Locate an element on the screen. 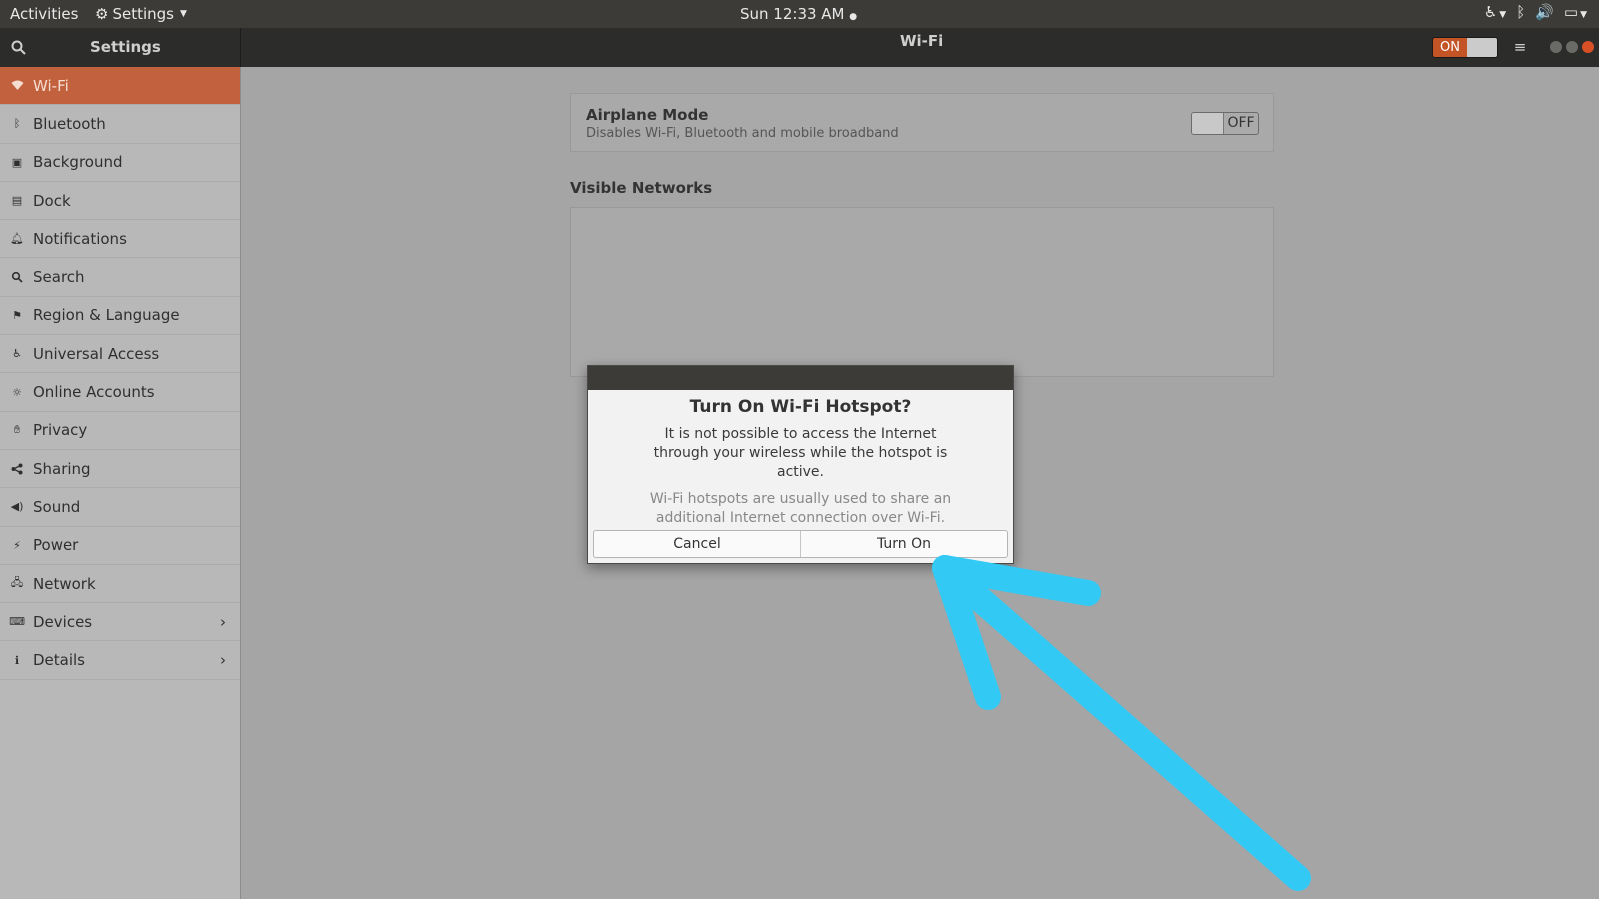 This screenshot has height=899, width=1599. sidebar-item-background: ▣ Background is located at coordinates (120, 163).